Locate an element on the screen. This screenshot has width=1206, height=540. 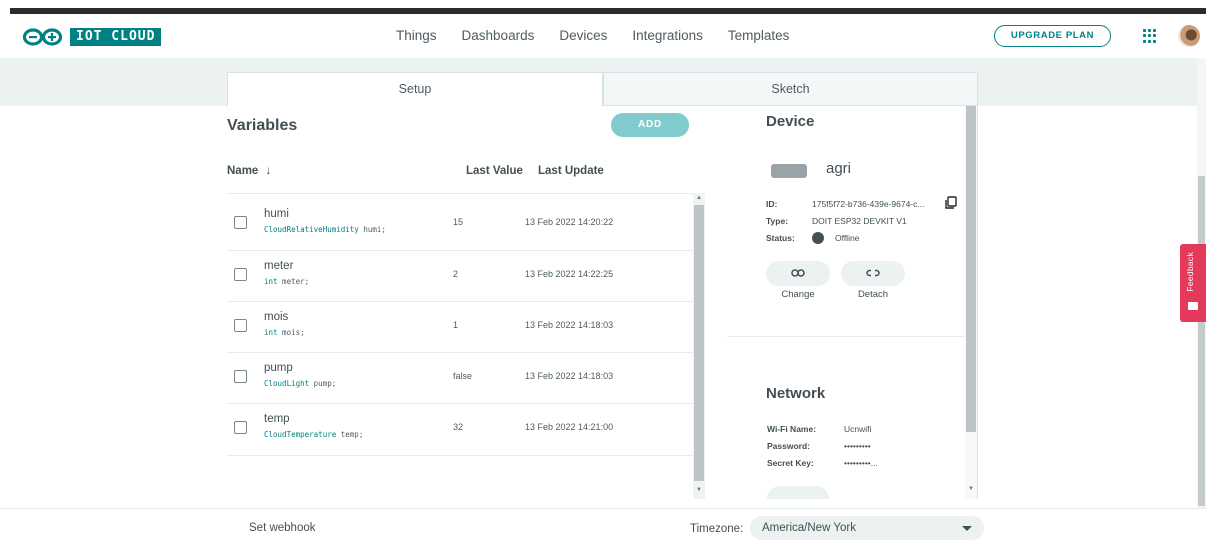
nav-dashboards: Dashboards is located at coordinates (498, 35).